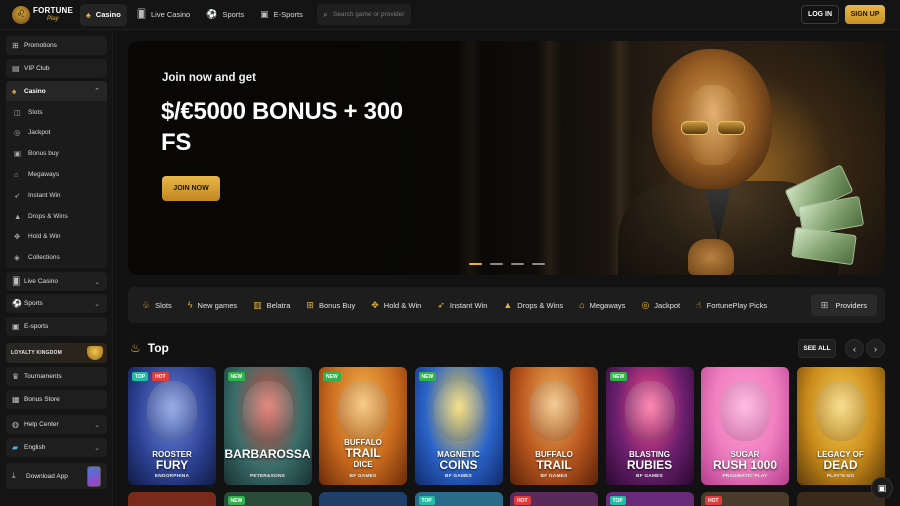 This screenshot has height=506, width=900. I want to click on category-megaways: ⌂ Megaways, so click(602, 305).